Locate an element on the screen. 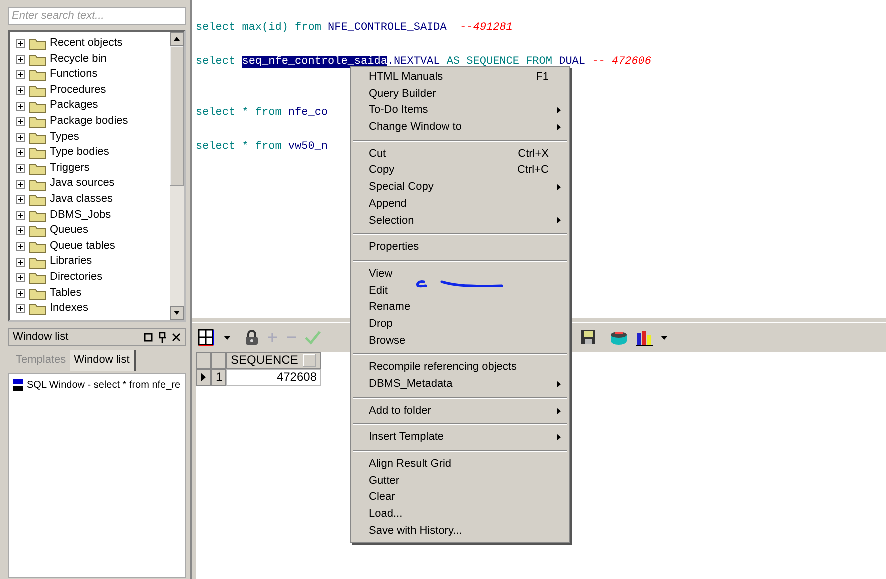 The height and width of the screenshot is (579, 886). tree-item: Package bodies is located at coordinates (89, 122).